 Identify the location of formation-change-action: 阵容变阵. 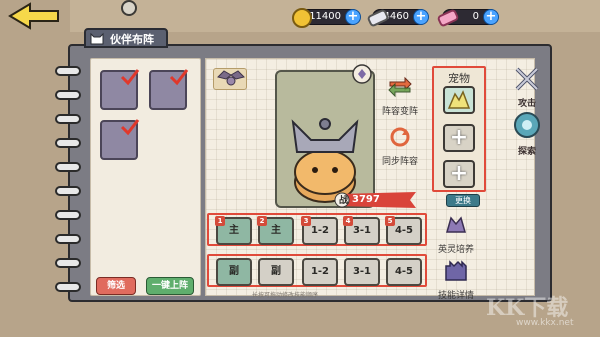
(400, 96).